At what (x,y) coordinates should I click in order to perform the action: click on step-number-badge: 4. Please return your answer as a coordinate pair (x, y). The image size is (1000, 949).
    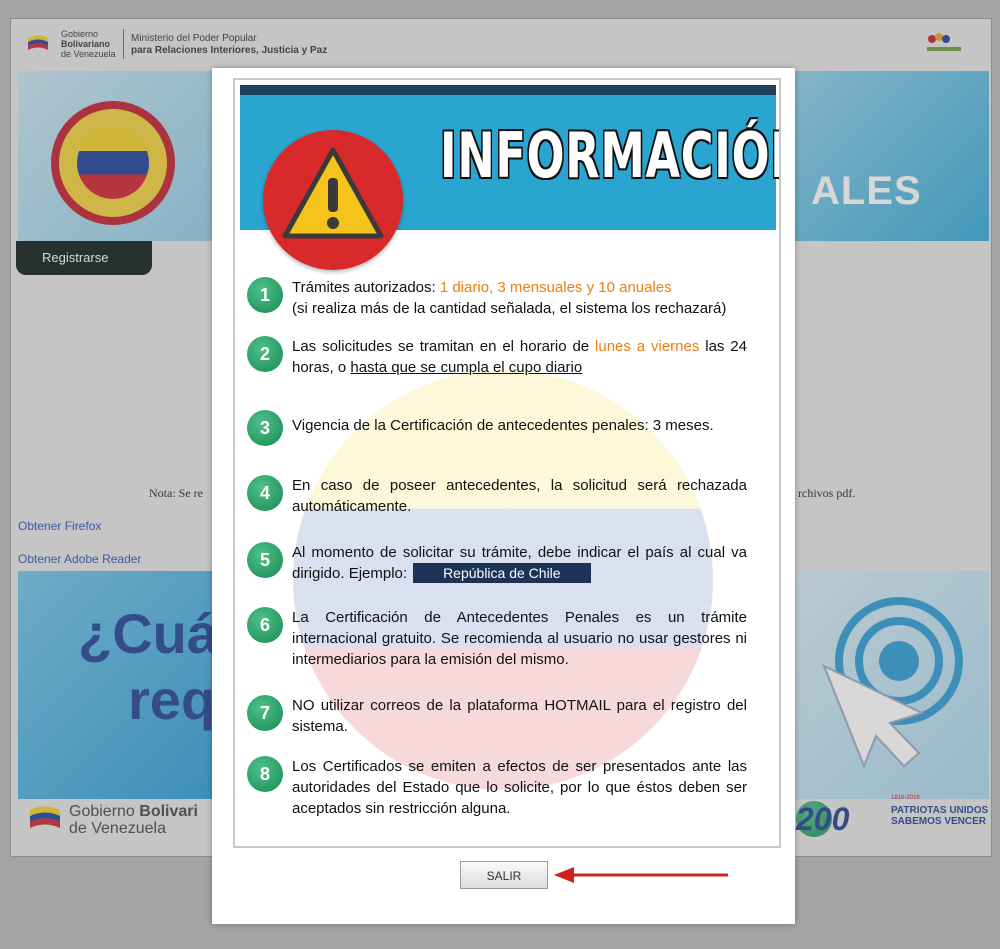
    Looking at the image, I should click on (265, 493).